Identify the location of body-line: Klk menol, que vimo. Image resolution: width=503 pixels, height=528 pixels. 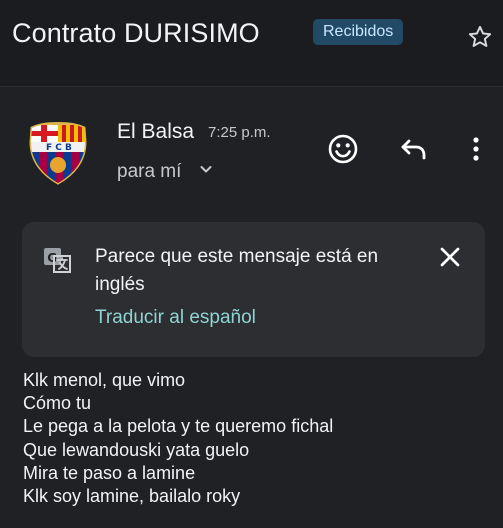
(104, 380).